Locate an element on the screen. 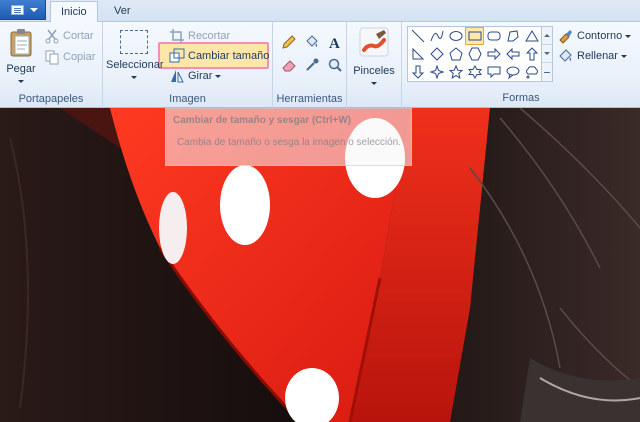 This screenshot has height=422, width=640. text-icon: A is located at coordinates (334, 43).